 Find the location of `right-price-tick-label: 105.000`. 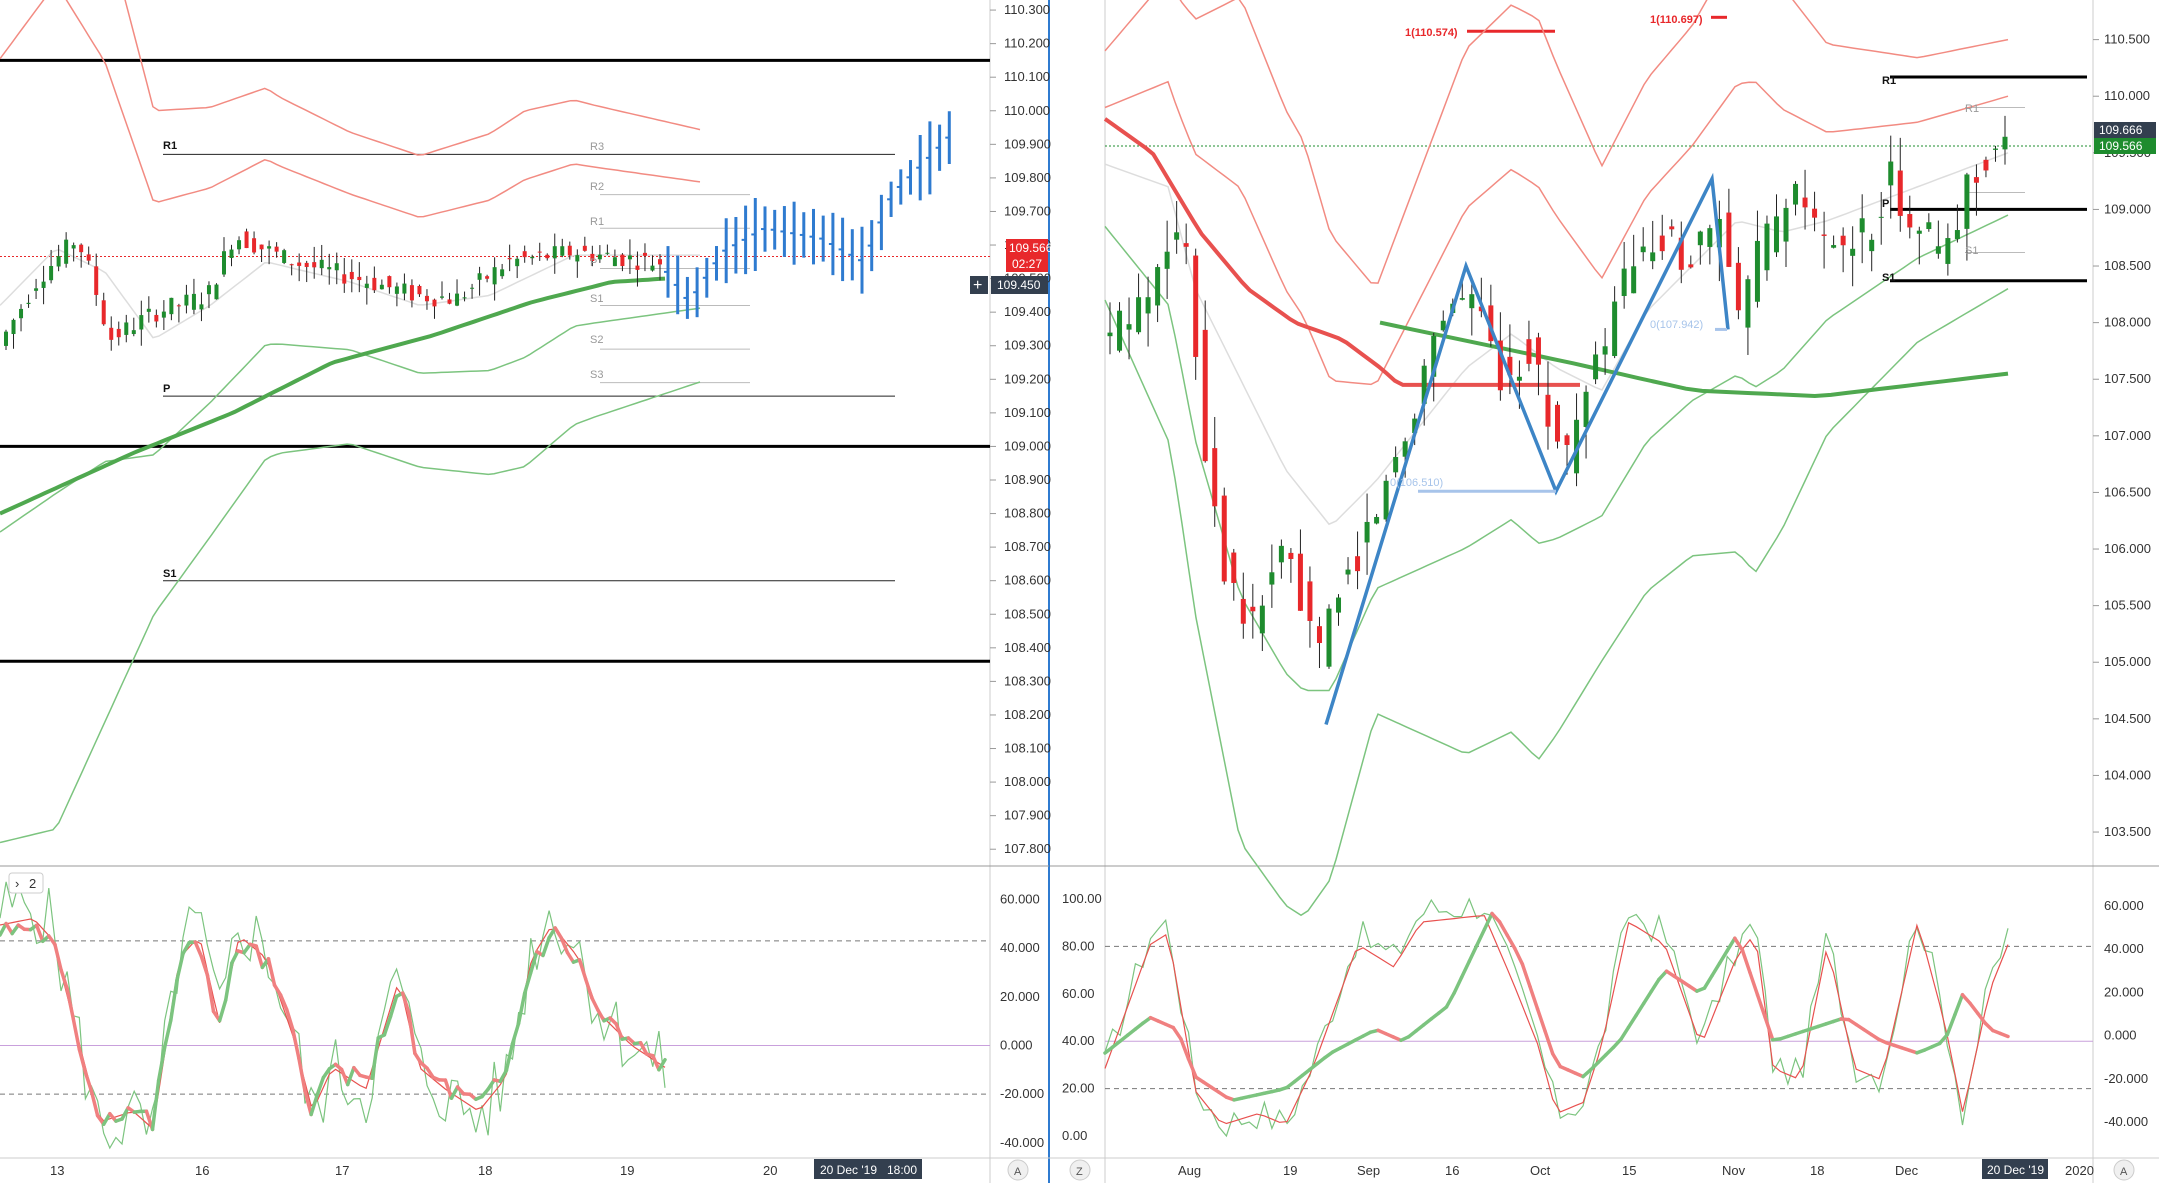

right-price-tick-label: 105.000 is located at coordinates (2127, 661).